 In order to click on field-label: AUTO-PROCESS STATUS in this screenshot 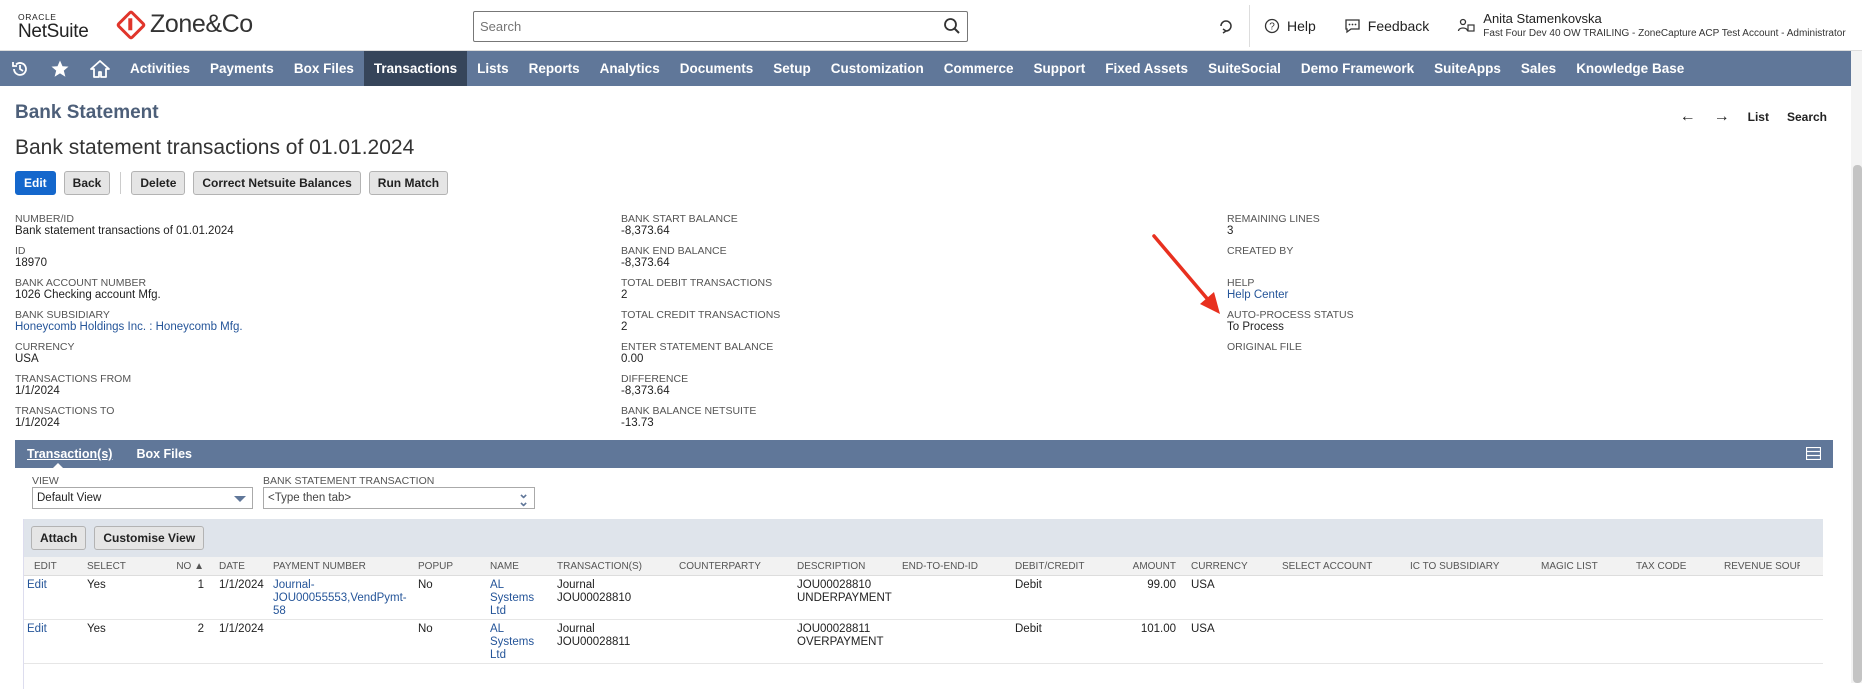, I will do `click(1290, 315)`.